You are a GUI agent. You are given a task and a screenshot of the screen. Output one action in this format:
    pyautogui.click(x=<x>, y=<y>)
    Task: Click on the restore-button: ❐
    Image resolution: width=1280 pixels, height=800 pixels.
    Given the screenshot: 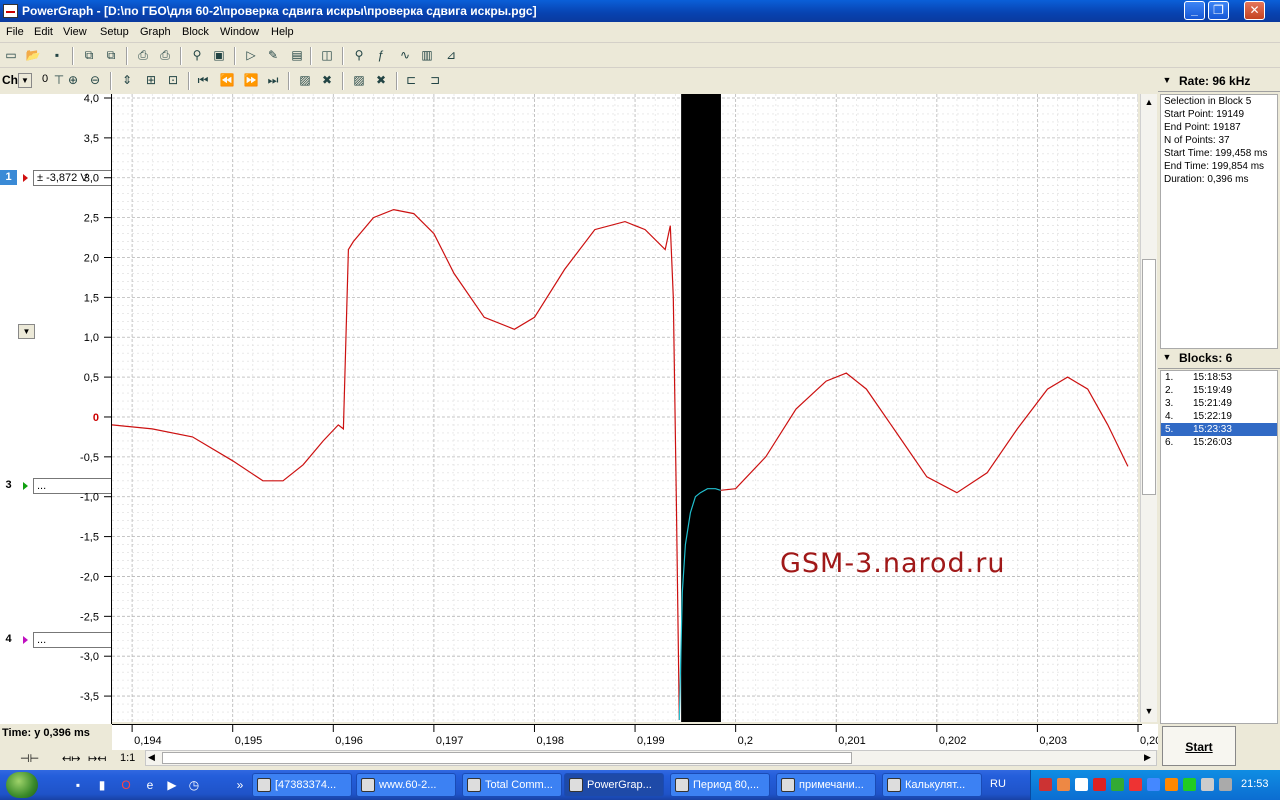 What is the action you would take?
    pyautogui.click(x=1218, y=10)
    